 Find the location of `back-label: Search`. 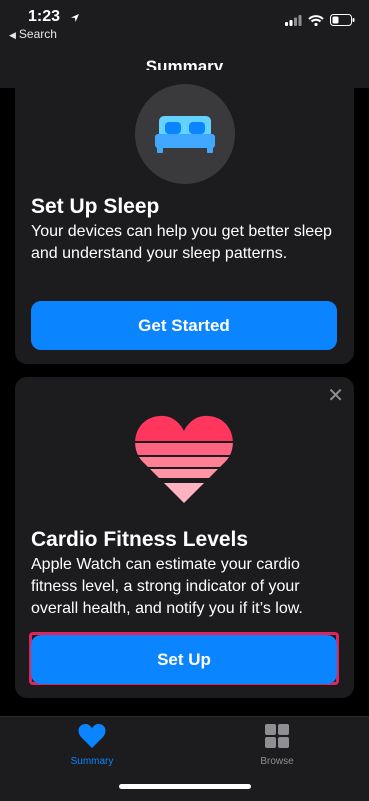

back-label: Search is located at coordinates (37, 34).